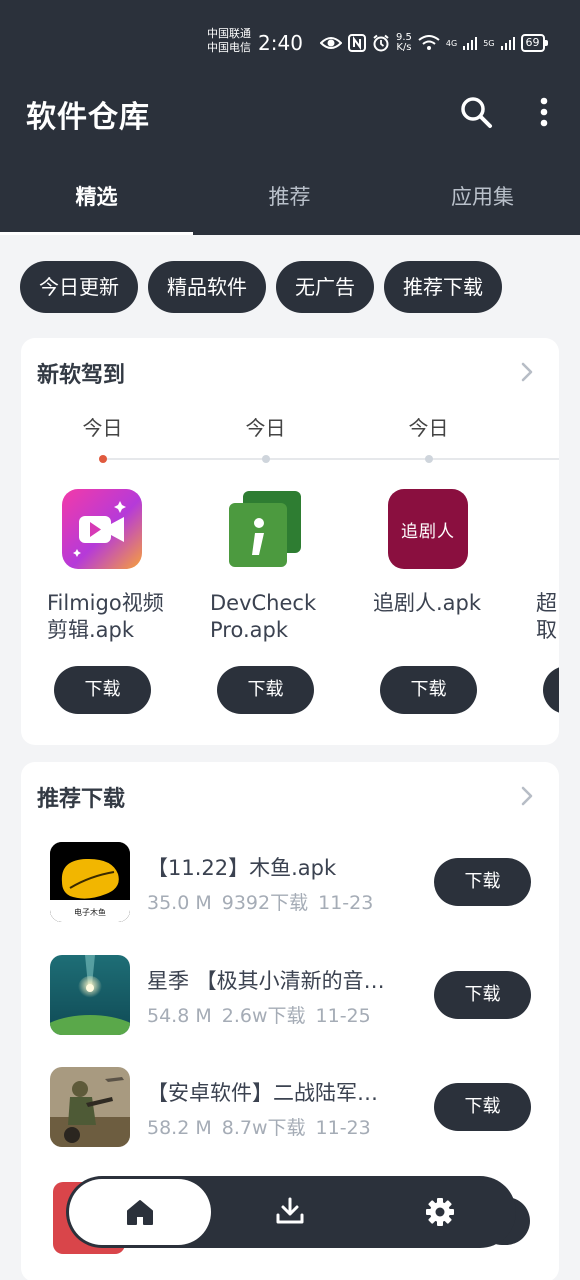 This screenshot has width=580, height=1280. Describe the element at coordinates (102, 529) in the screenshot. I see `filmigo-app-icon` at that location.